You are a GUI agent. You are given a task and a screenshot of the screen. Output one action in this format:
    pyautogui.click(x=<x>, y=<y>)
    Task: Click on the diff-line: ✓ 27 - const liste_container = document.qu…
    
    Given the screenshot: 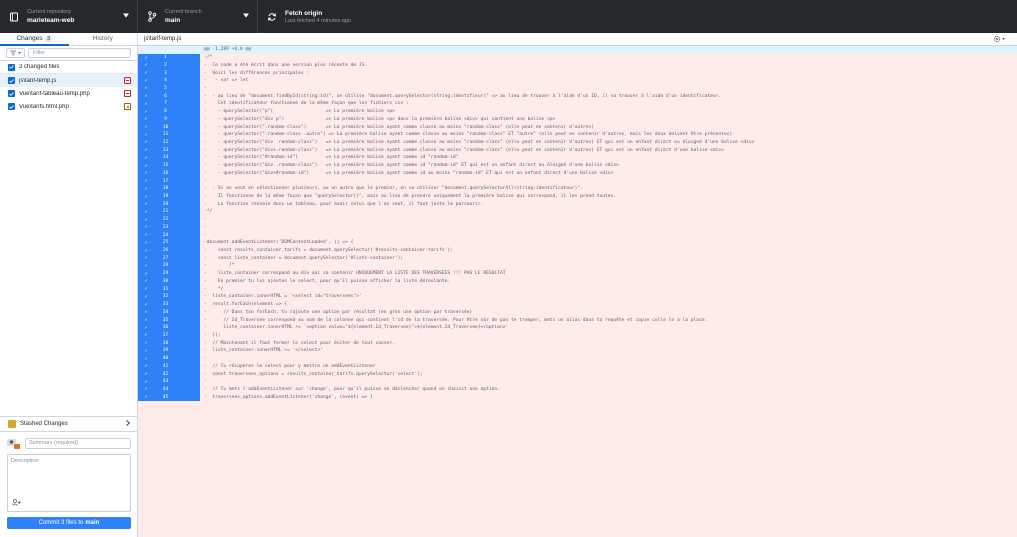 What is the action you would take?
    pyautogui.click(x=577, y=258)
    